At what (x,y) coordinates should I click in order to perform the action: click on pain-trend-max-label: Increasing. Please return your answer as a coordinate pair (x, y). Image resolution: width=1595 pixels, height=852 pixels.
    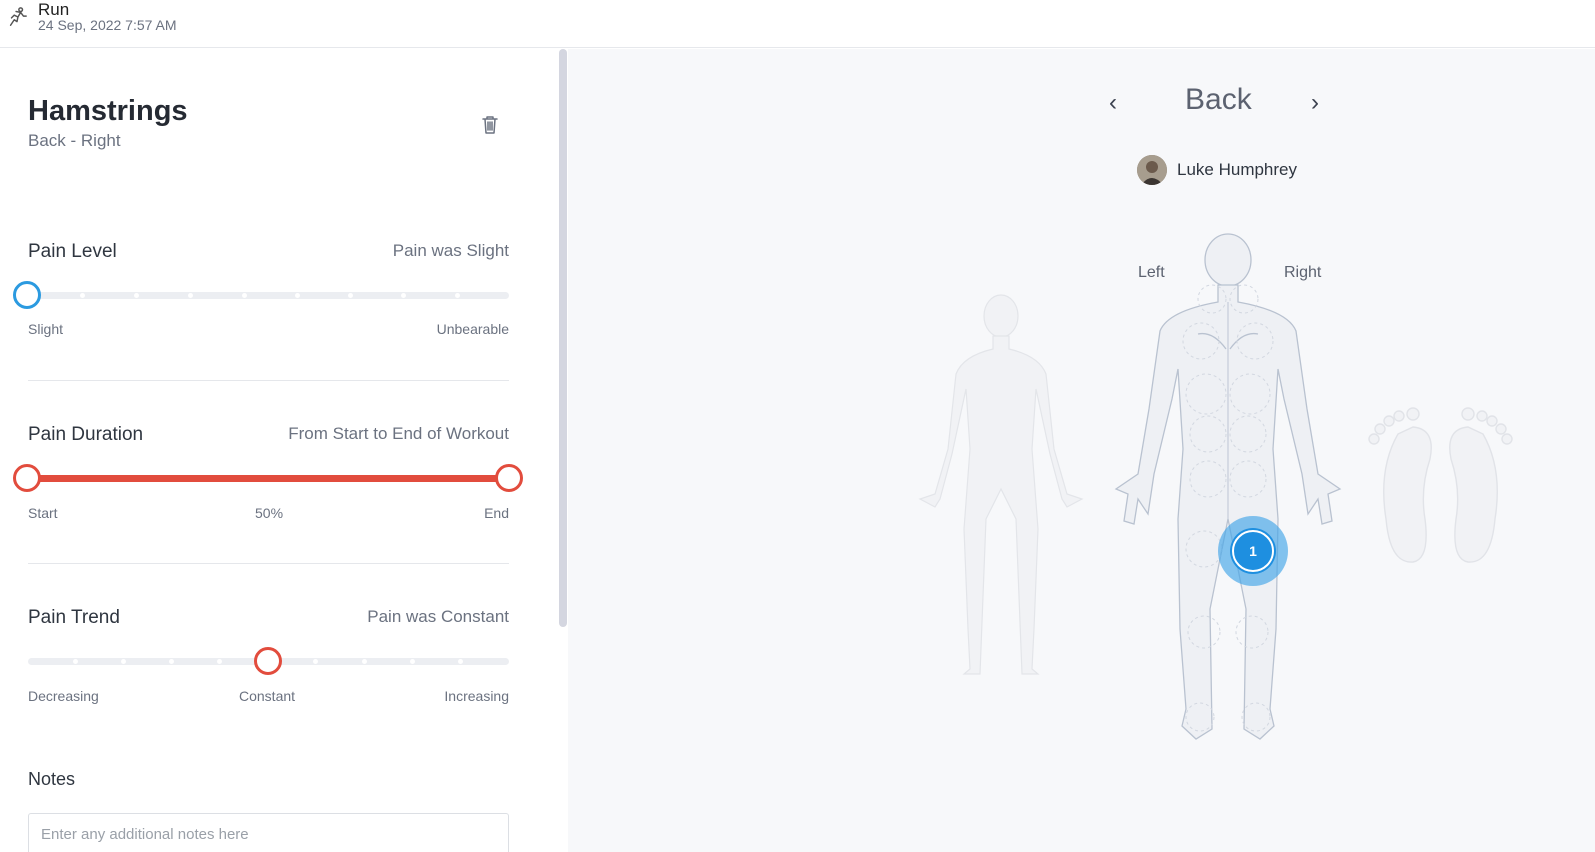
    Looking at the image, I should click on (476, 696).